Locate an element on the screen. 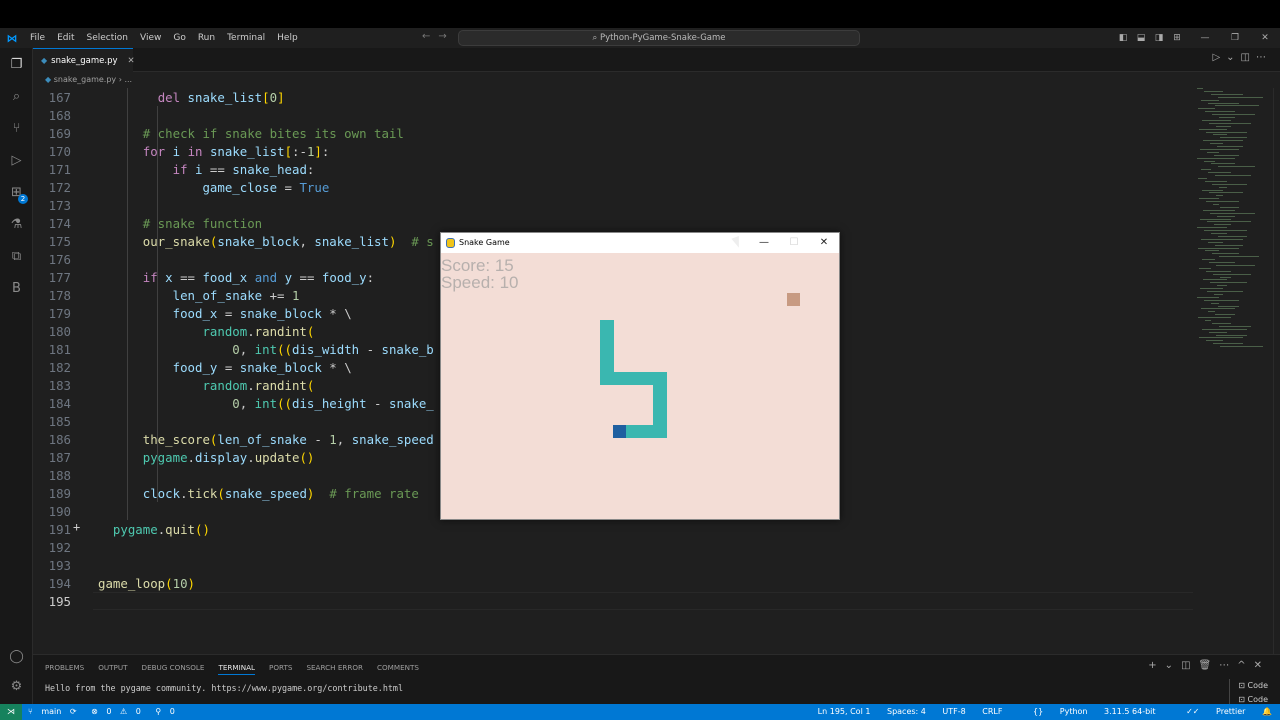 This screenshot has height=720, width=1280. toggle-panel-icon: ⬓ is located at coordinates (1141, 38).